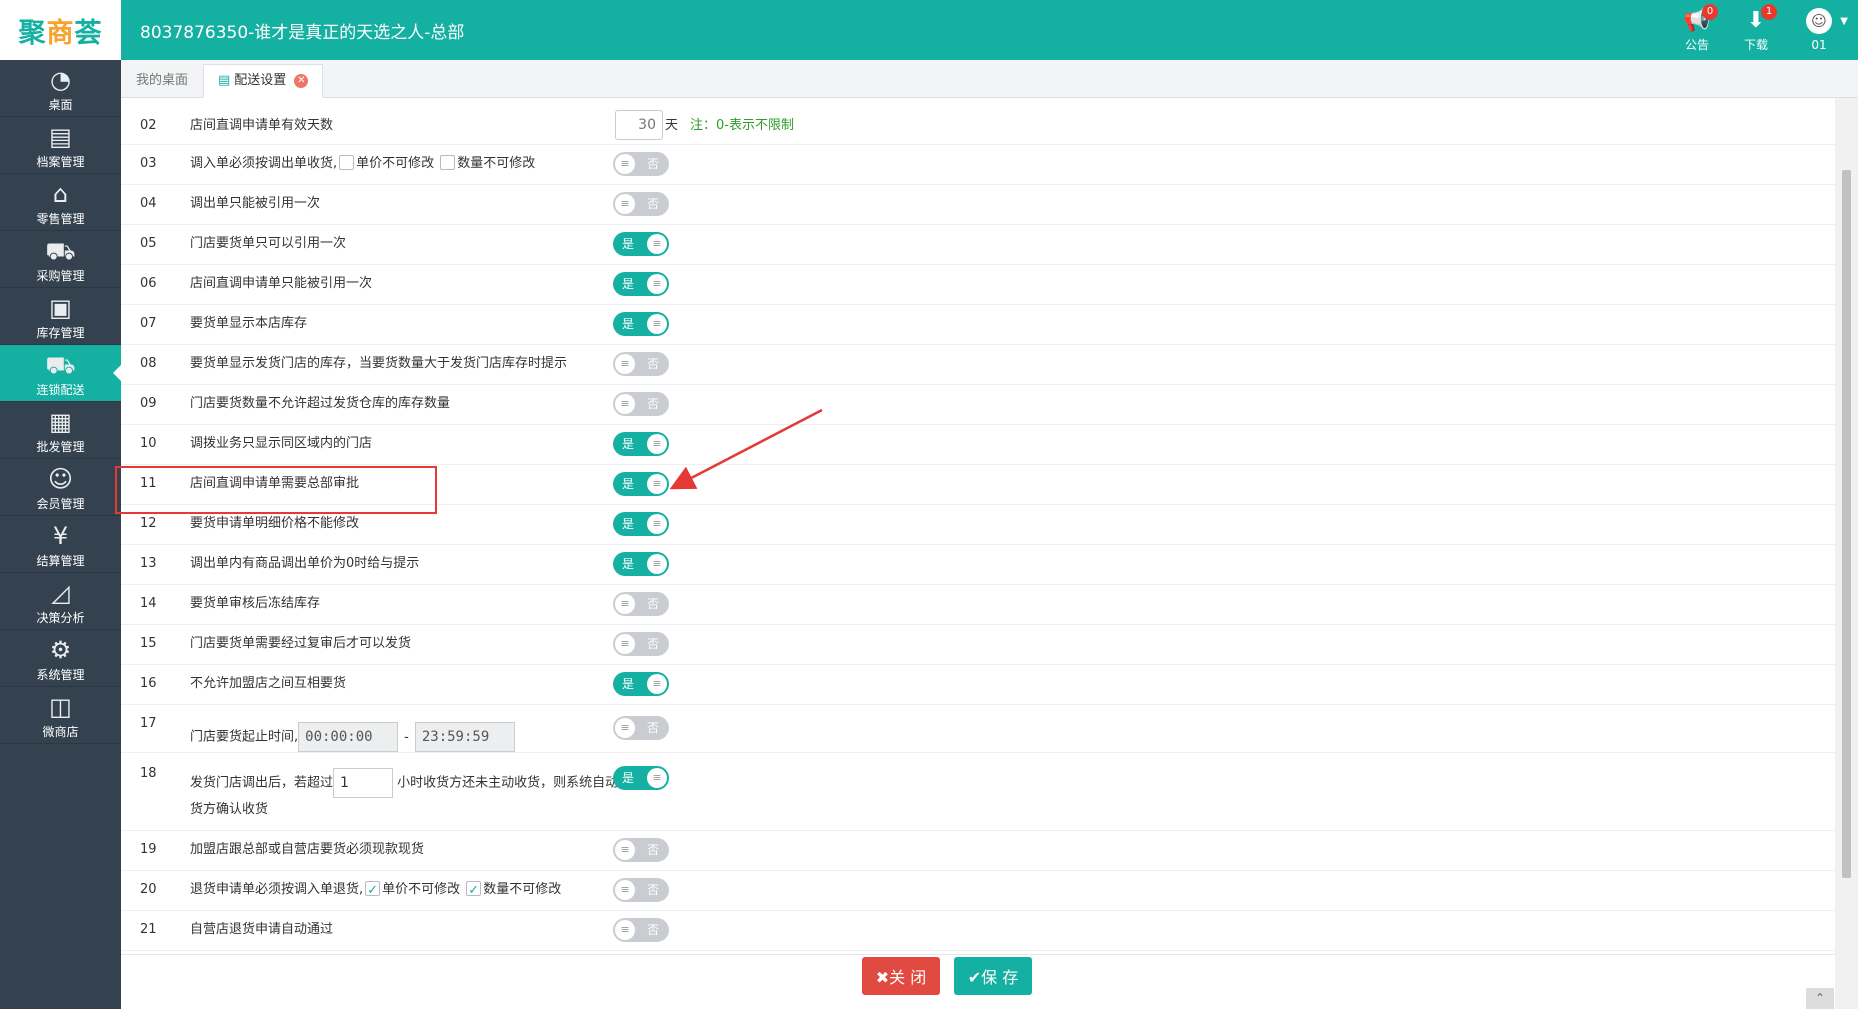 The height and width of the screenshot is (1009, 1858). Describe the element at coordinates (148, 889) in the screenshot. I see `setting-number: 20` at that location.